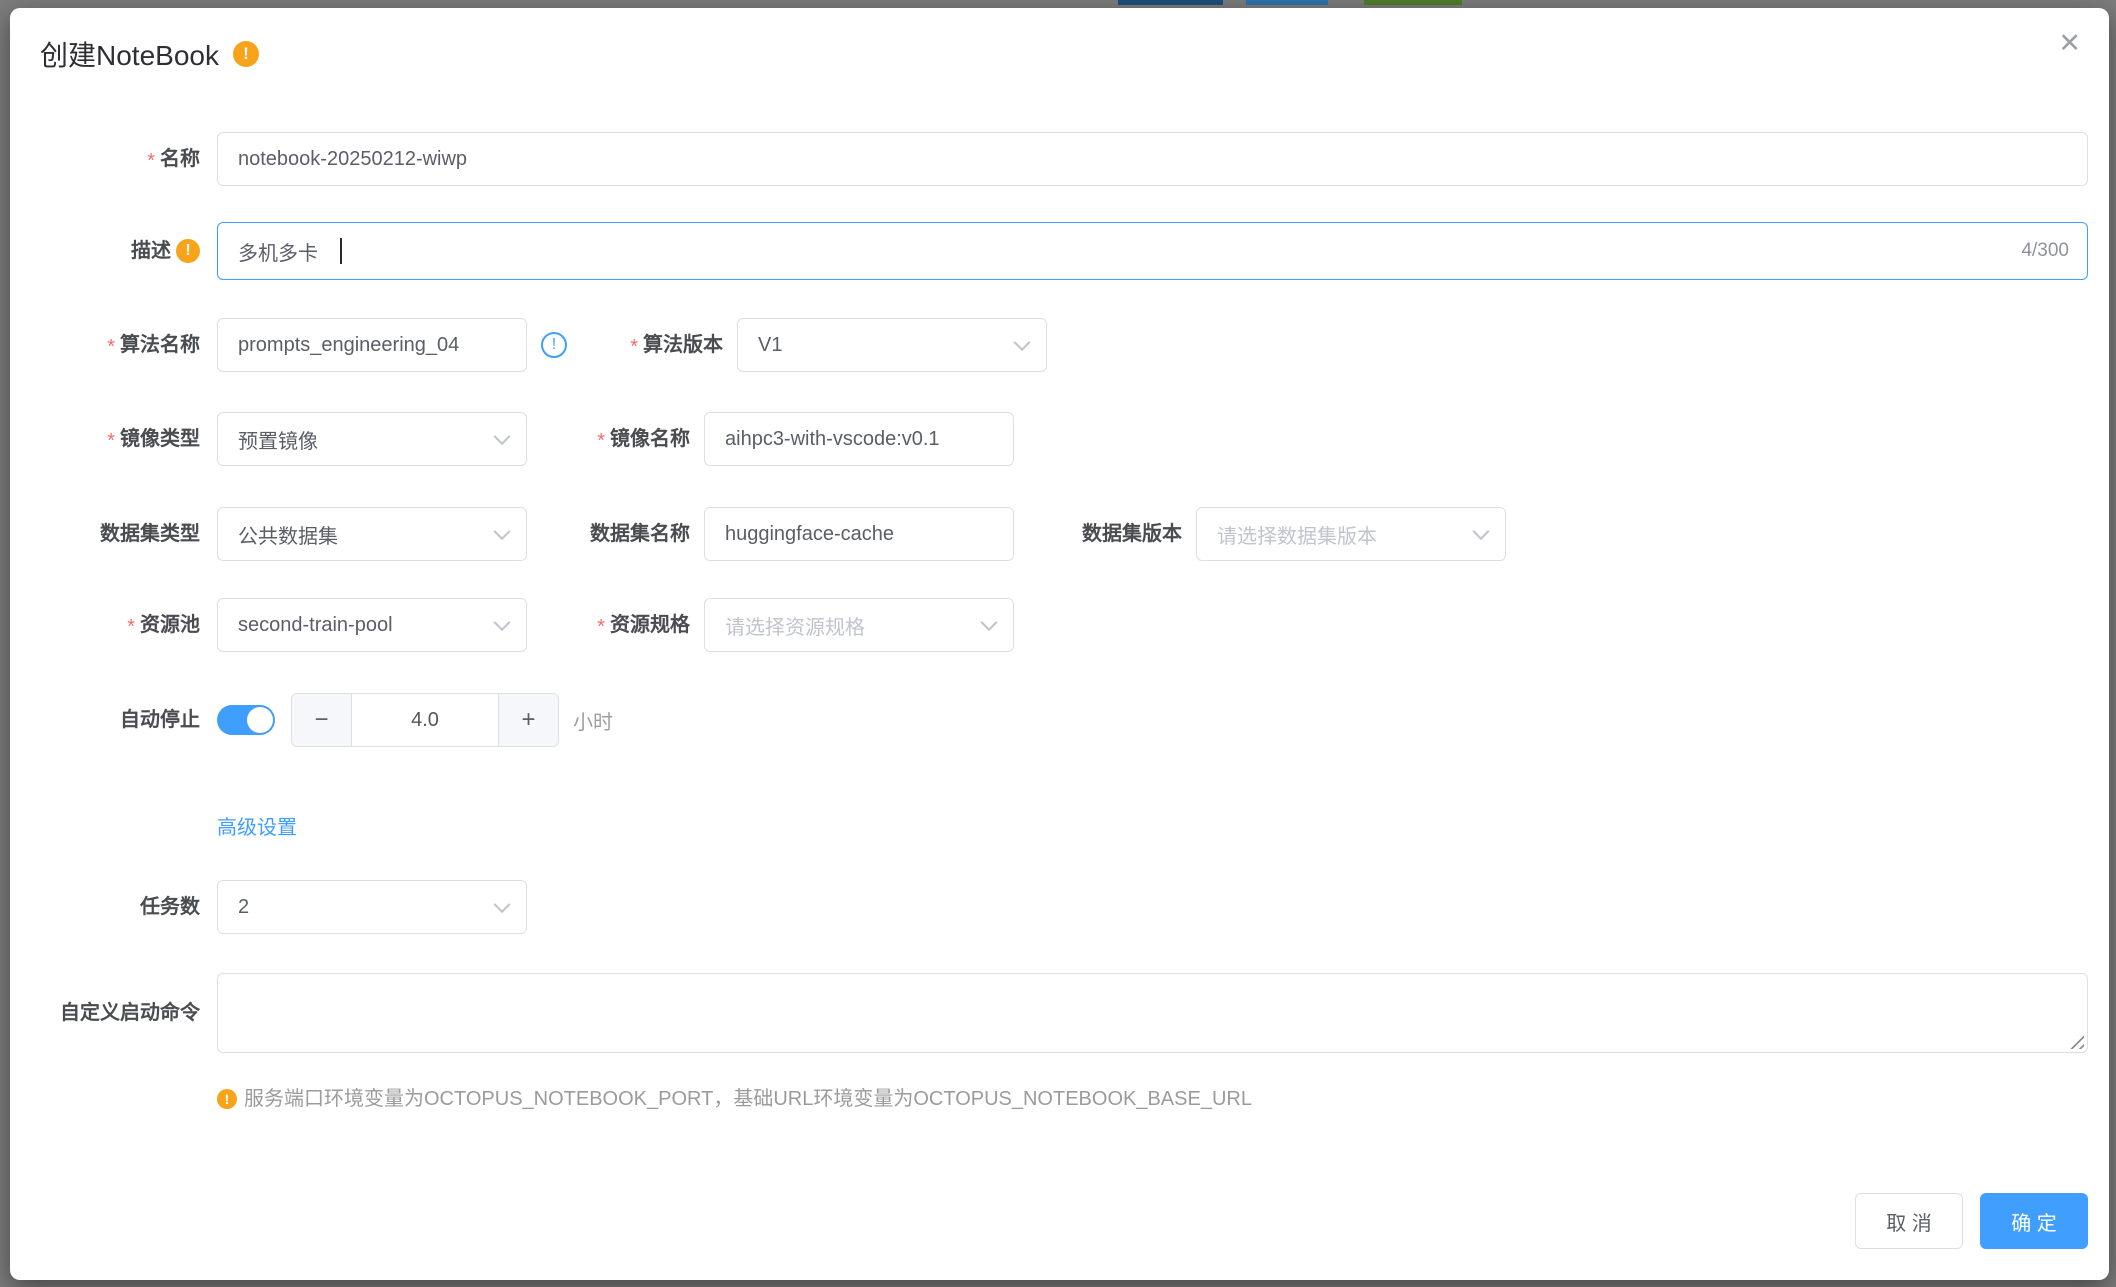  I want to click on image-name-label: * 镜像名称, so click(643, 440).